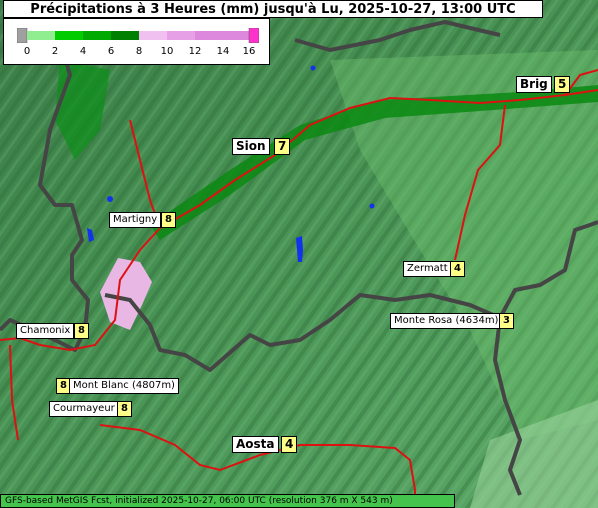  Describe the element at coordinates (124, 409) in the screenshot. I see `location-value-courmayeur: 8` at that location.